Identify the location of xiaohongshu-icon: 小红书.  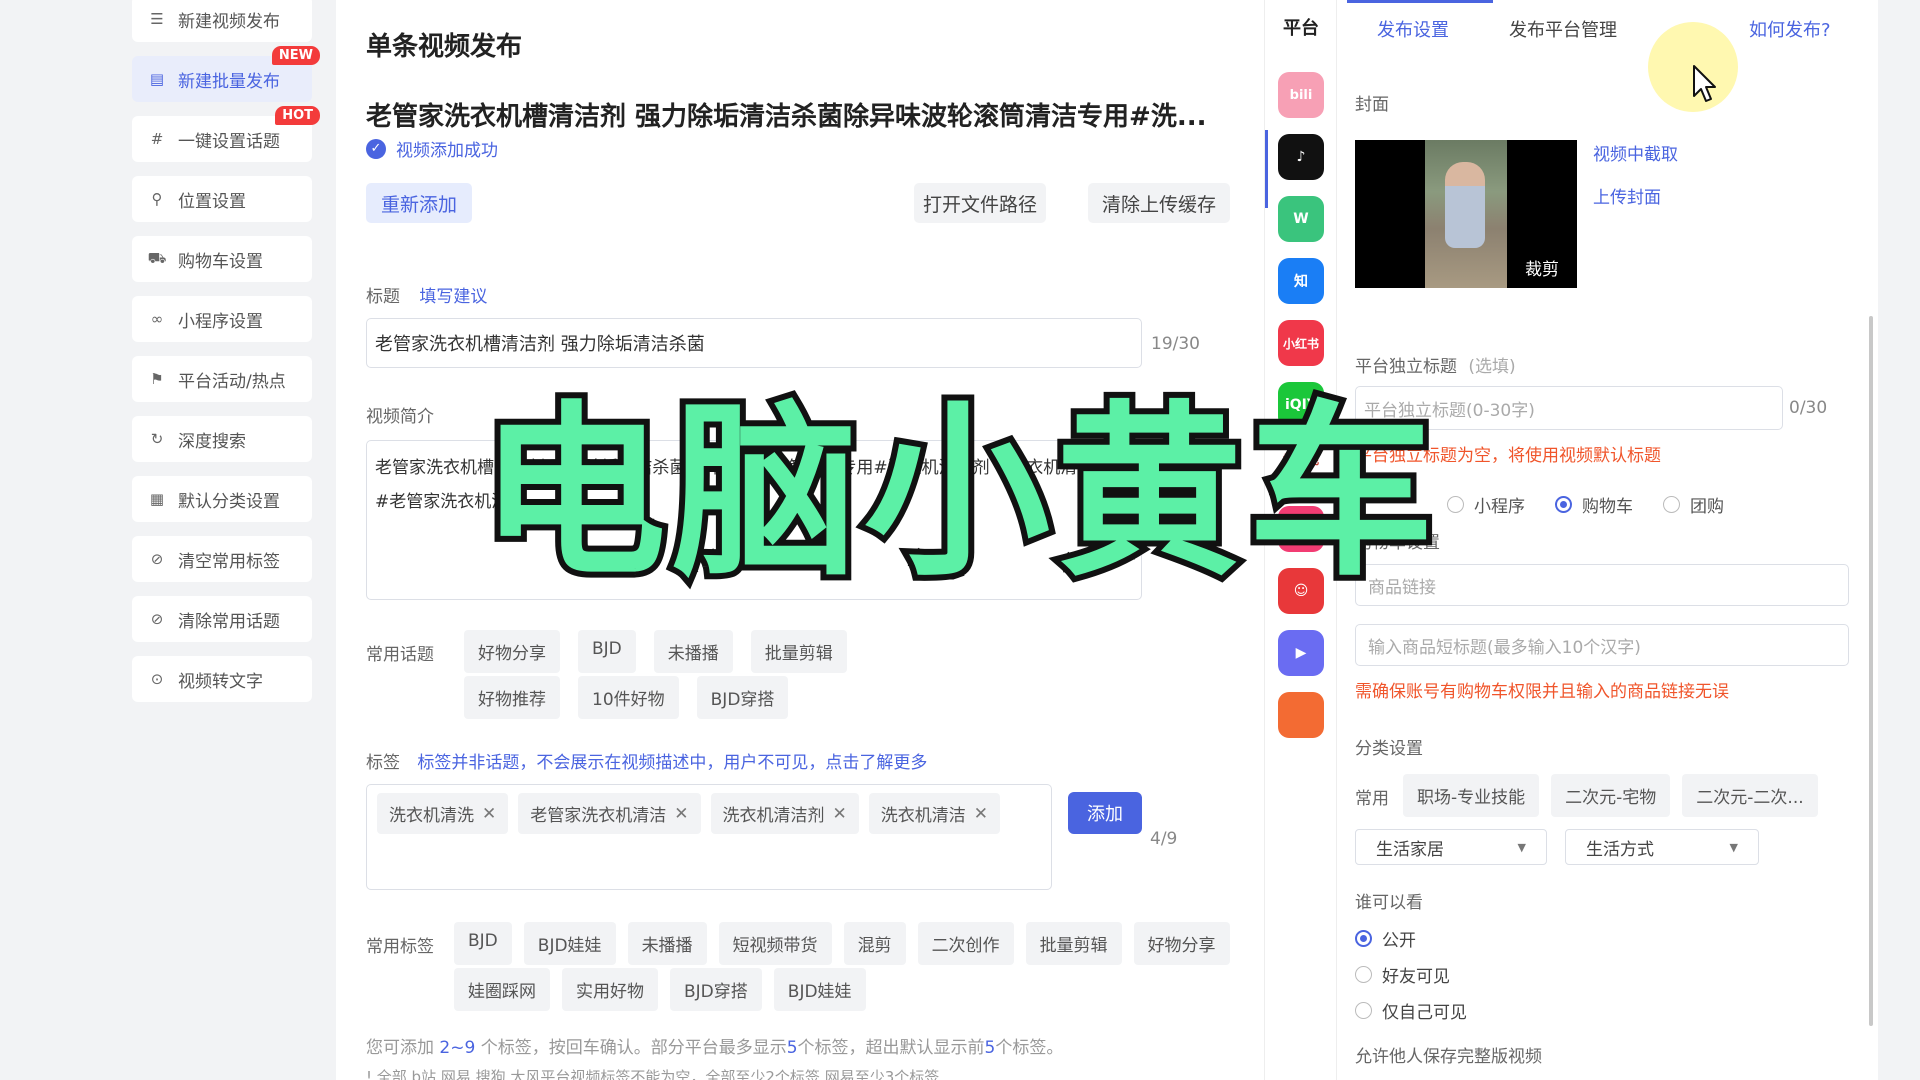
(1301, 343).